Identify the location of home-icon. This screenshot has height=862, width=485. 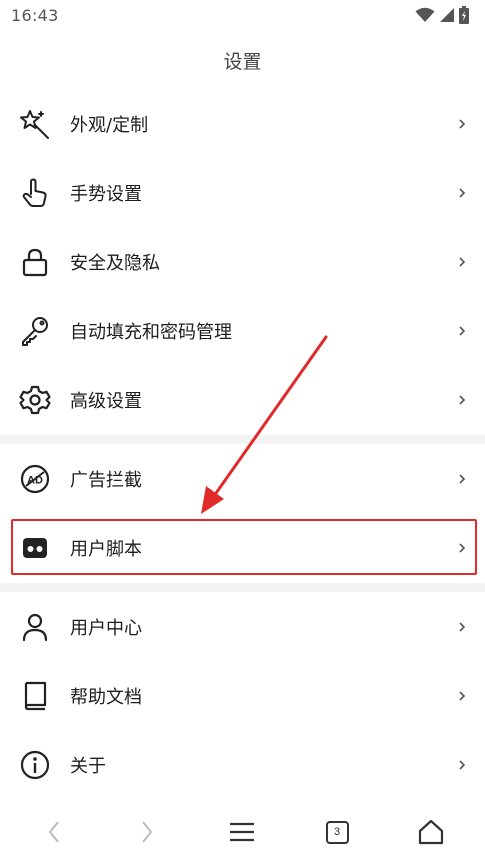
(431, 832).